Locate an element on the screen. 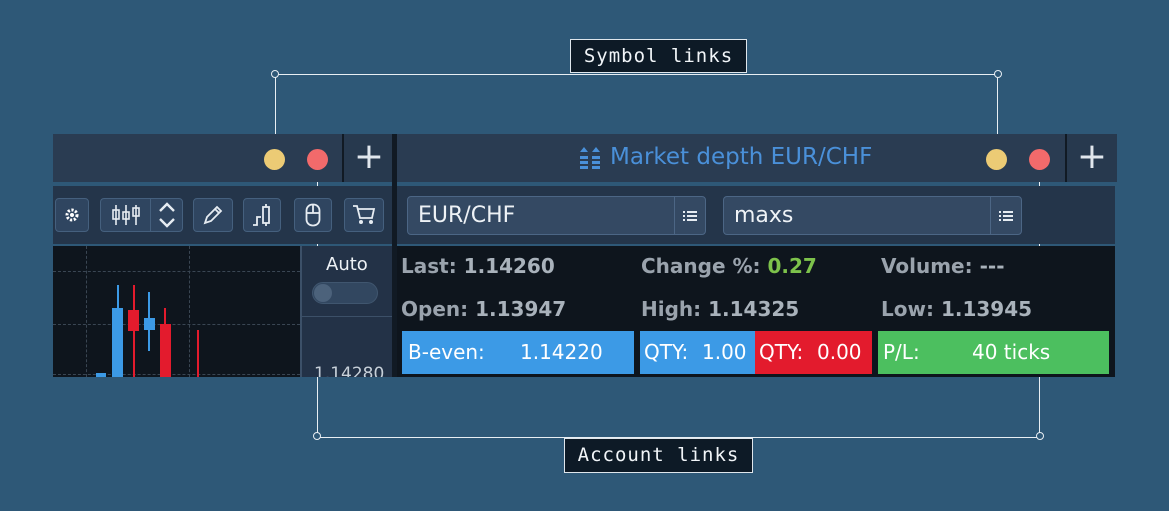 This screenshot has width=1169, height=511. sell-qty-tile: QTY: 0.00 is located at coordinates (813, 352).